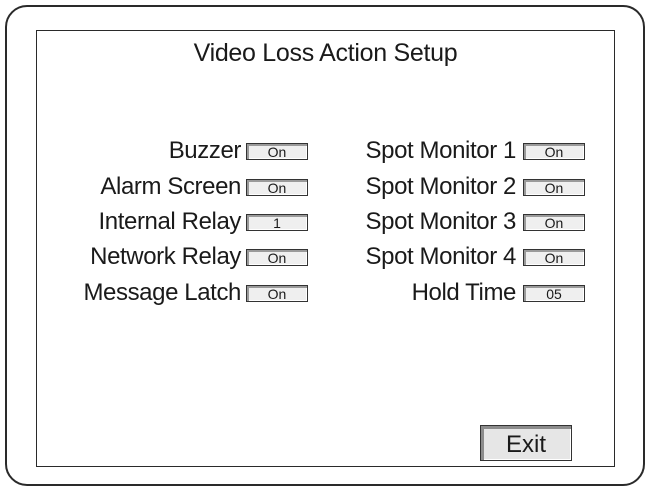 The width and height of the screenshot is (653, 494). I want to click on alarm-screen-field: On, so click(277, 187).